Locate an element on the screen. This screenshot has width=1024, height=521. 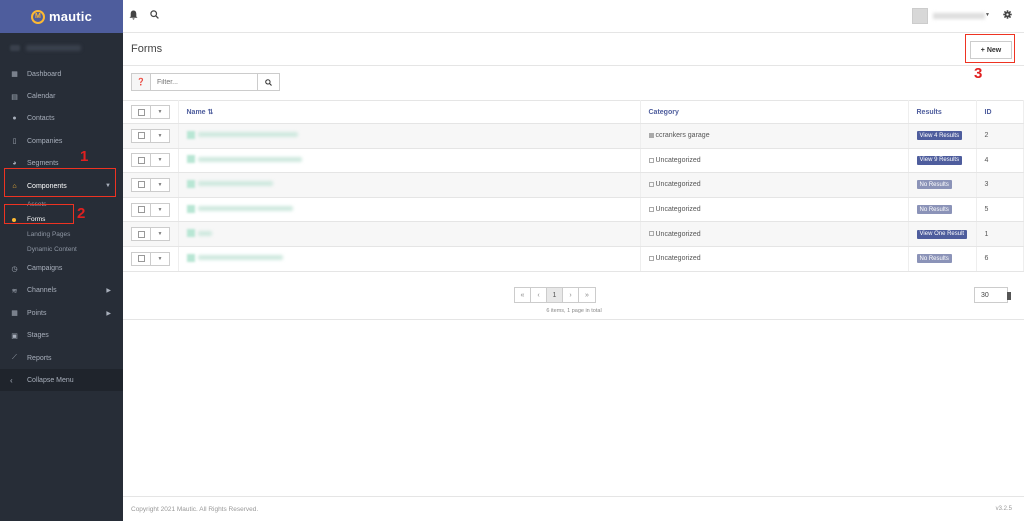
annotation-box-new is located at coordinates (990, 48).